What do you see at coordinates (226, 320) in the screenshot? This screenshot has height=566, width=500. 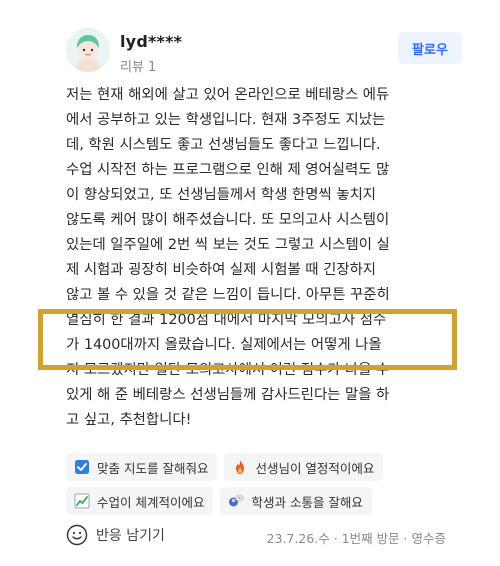 I see `review-line: 열심히 한 결과 1200점 대에서 마지막 모의고사 점수` at bounding box center [226, 320].